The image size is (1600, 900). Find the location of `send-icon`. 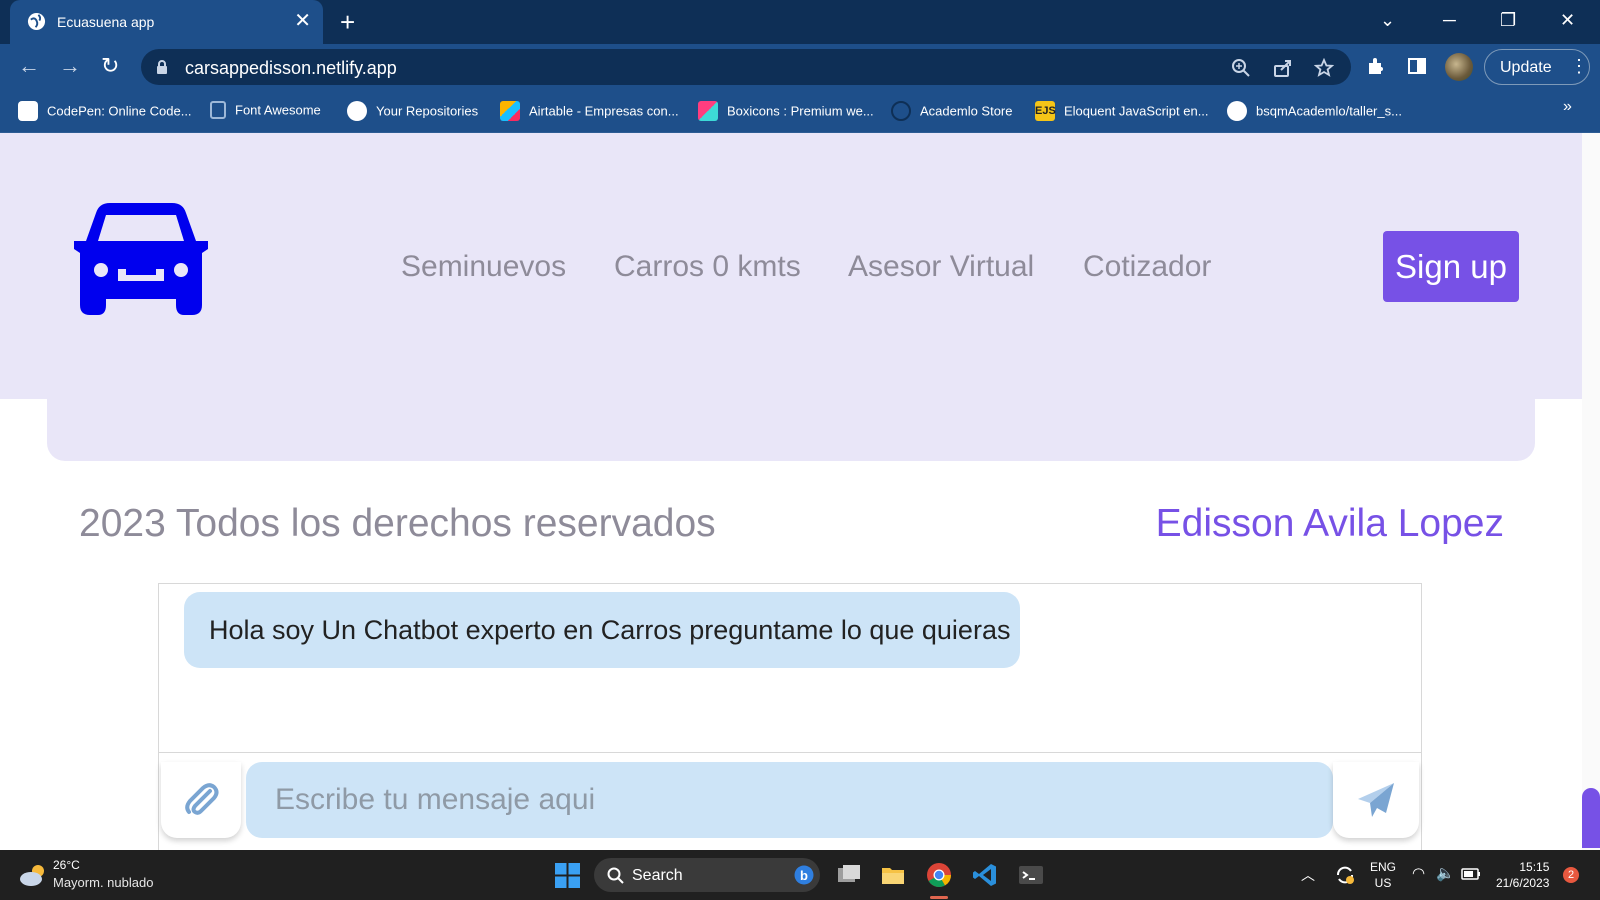

send-icon is located at coordinates (1376, 800).